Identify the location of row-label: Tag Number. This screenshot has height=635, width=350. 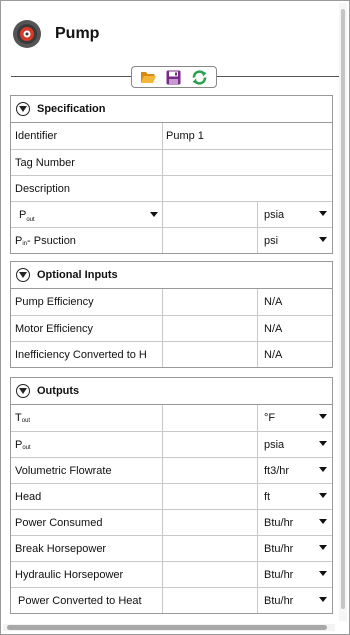
(87, 162).